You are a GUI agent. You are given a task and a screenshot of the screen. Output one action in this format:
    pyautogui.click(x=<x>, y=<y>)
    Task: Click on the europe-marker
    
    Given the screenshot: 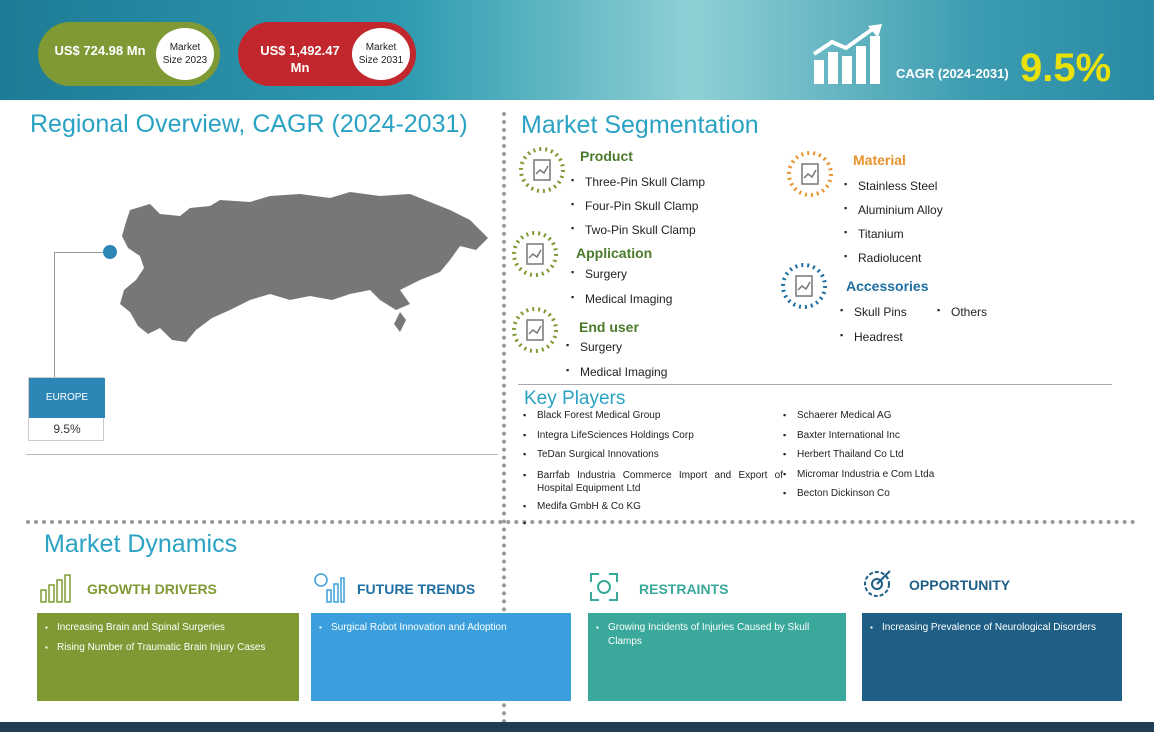 What is the action you would take?
    pyautogui.click(x=110, y=252)
    